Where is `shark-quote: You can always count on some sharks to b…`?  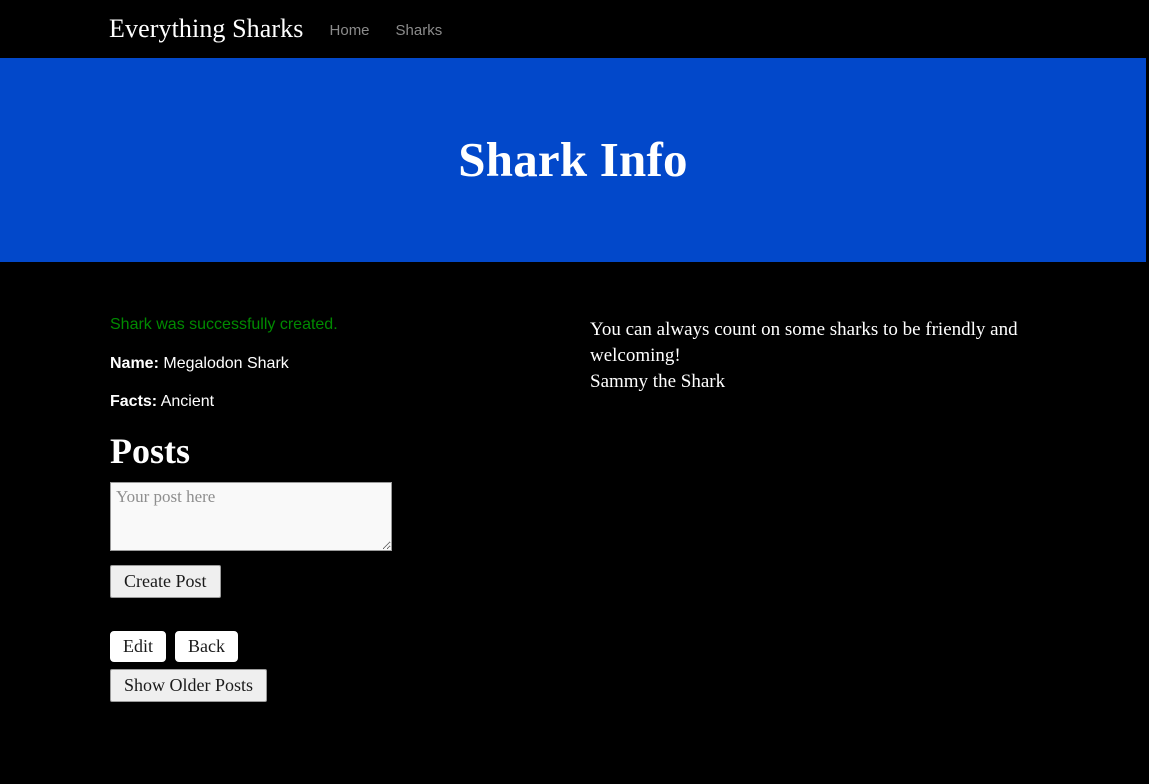
shark-quote: You can always count on some sharks to b… is located at coordinates (820, 356).